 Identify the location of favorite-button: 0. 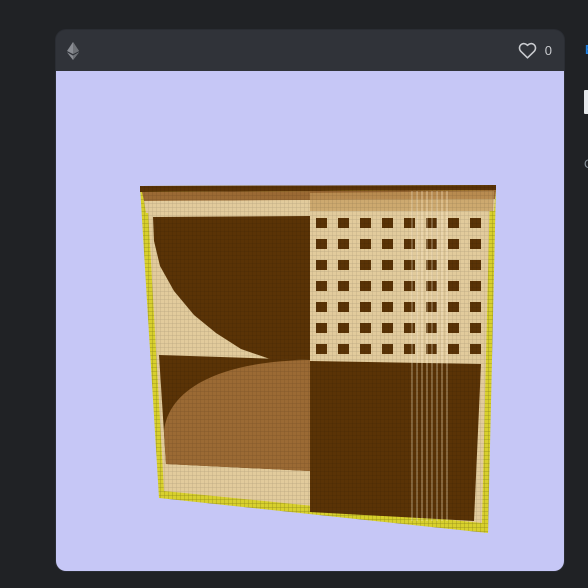
(535, 50).